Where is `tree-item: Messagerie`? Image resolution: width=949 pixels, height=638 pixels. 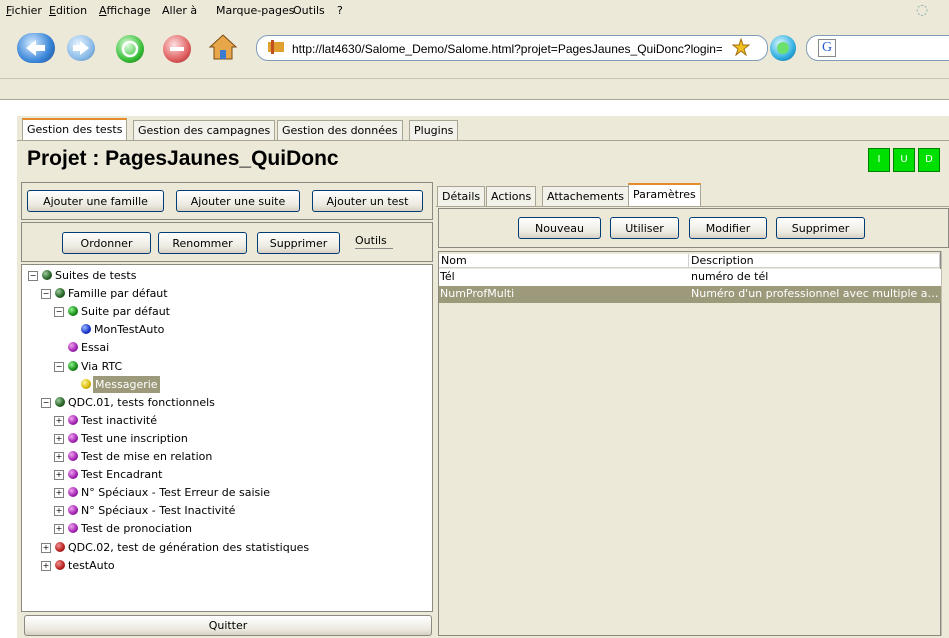
tree-item: Messagerie is located at coordinates (126, 384).